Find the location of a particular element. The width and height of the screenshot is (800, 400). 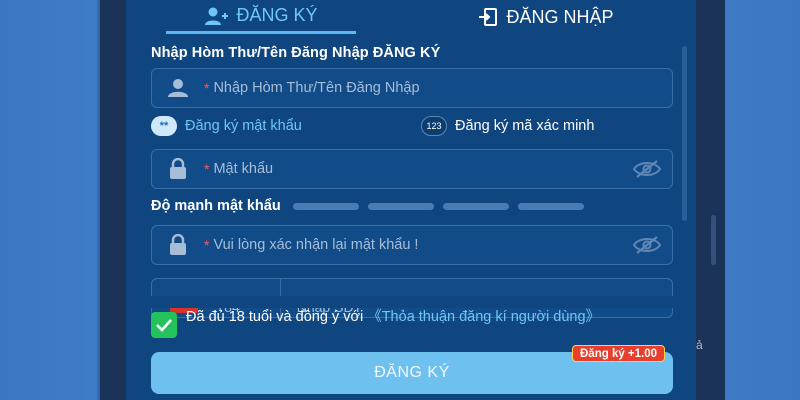

numeric-code-icon: 123 is located at coordinates (434, 126).